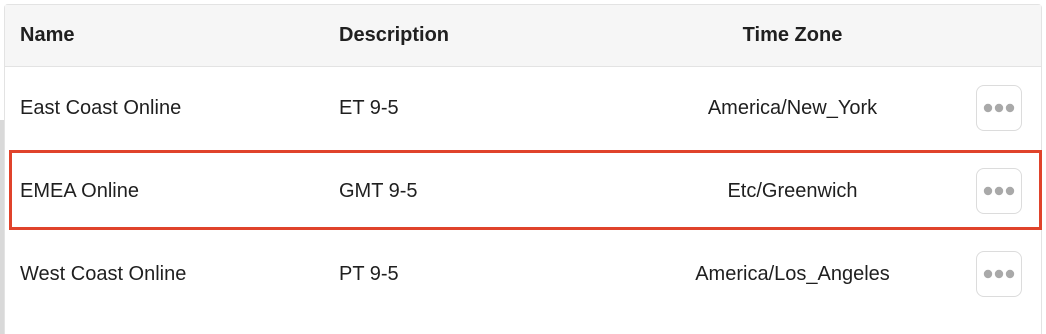 The image size is (1046, 334). What do you see at coordinates (792, 274) in the screenshot?
I see `row-time-zone: America/Los_Angeles` at bounding box center [792, 274].